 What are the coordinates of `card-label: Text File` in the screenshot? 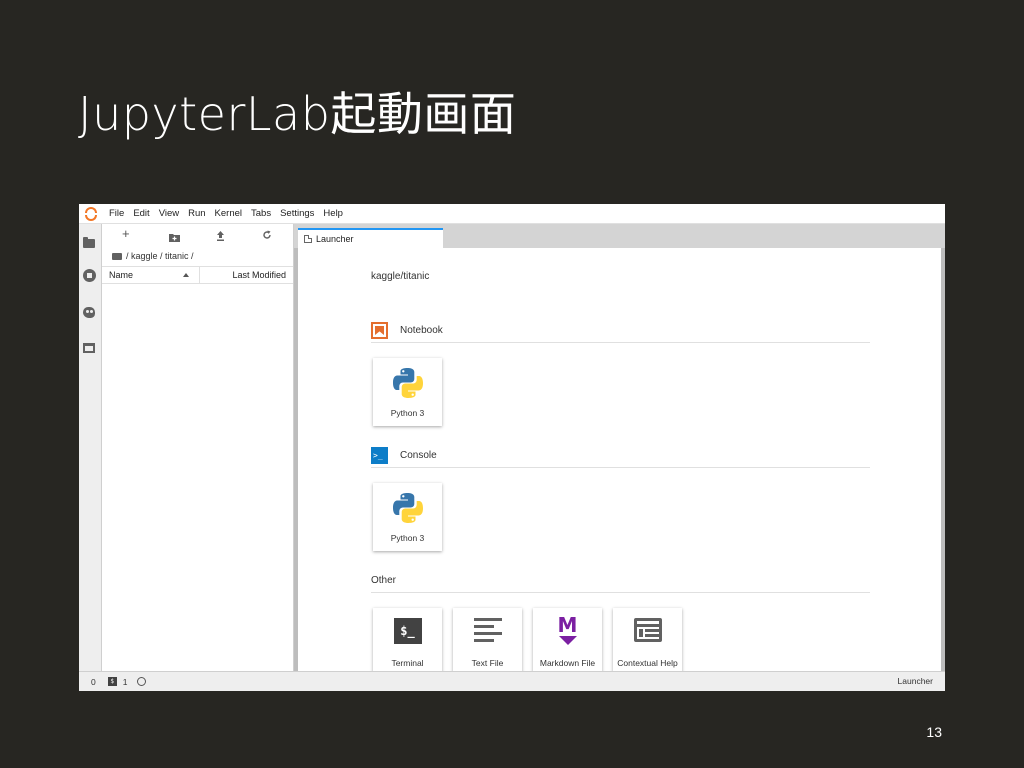 It's located at (487, 663).